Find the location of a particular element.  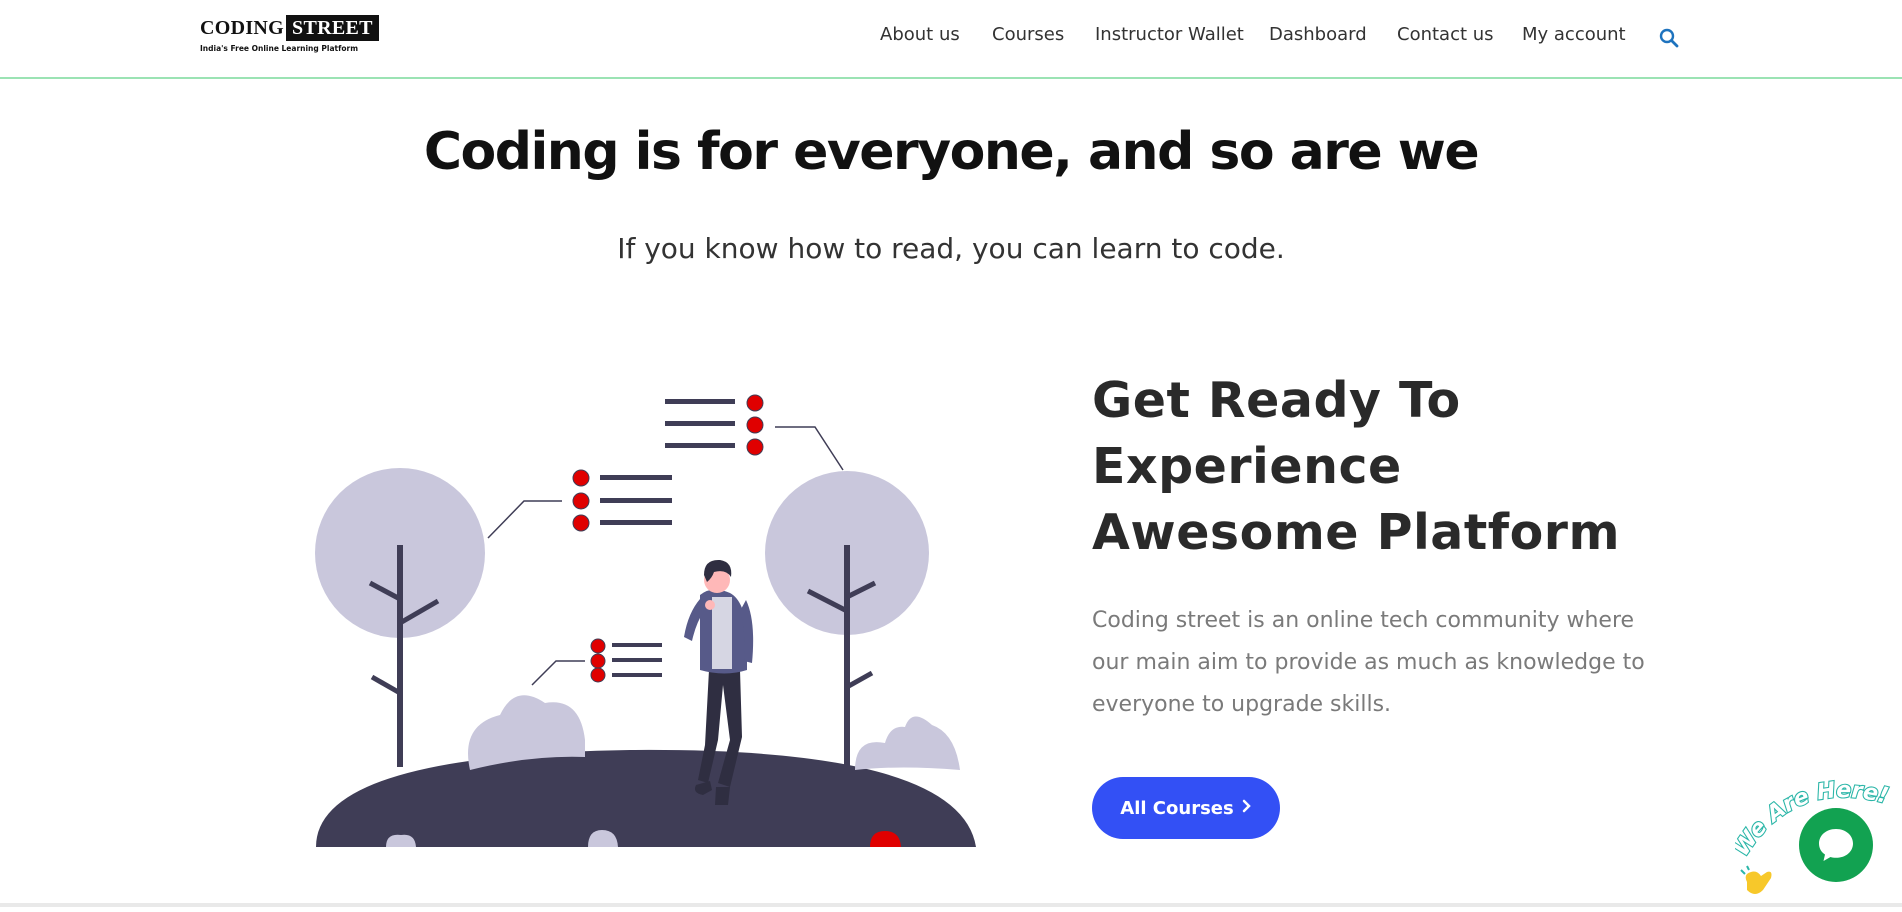

nav-item-contact-us: Contact us is located at coordinates (1445, 34).